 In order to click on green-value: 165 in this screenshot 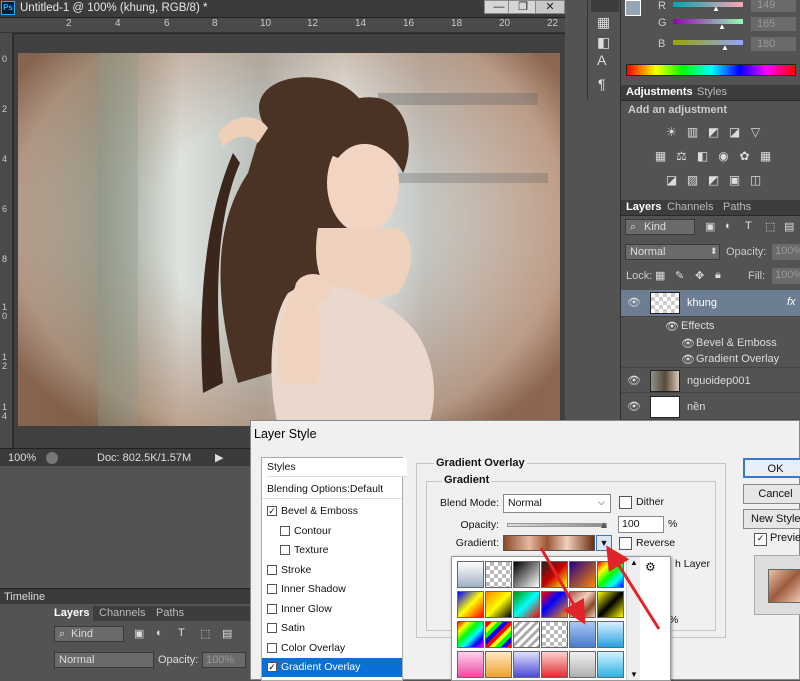, I will do `click(766, 24)`.